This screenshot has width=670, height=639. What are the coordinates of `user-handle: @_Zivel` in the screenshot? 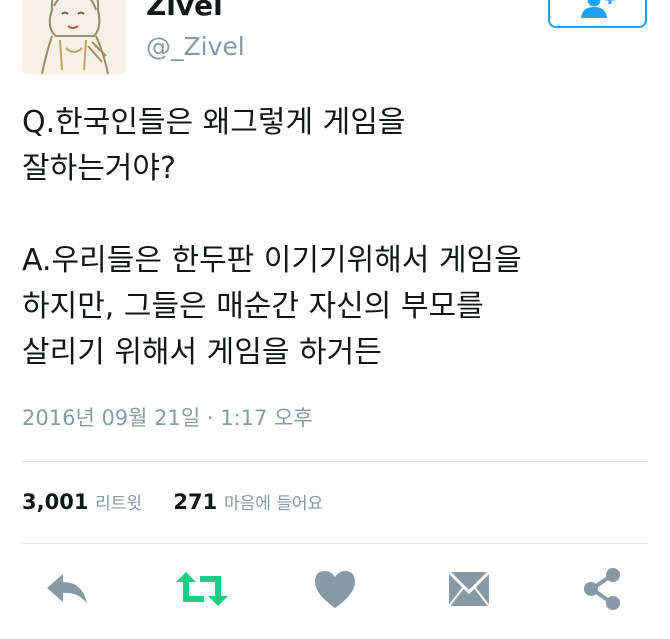 It's located at (195, 47).